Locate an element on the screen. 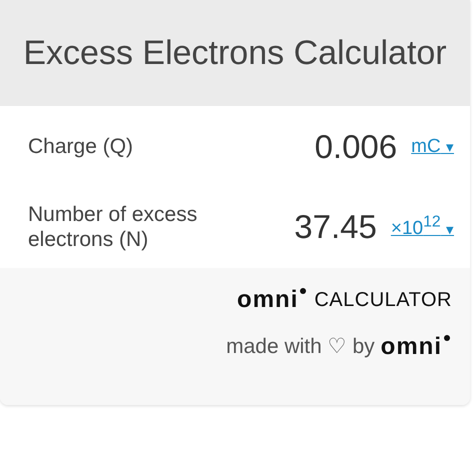 The width and height of the screenshot is (474, 462). omni-logo: omni is located at coordinates (416, 346).